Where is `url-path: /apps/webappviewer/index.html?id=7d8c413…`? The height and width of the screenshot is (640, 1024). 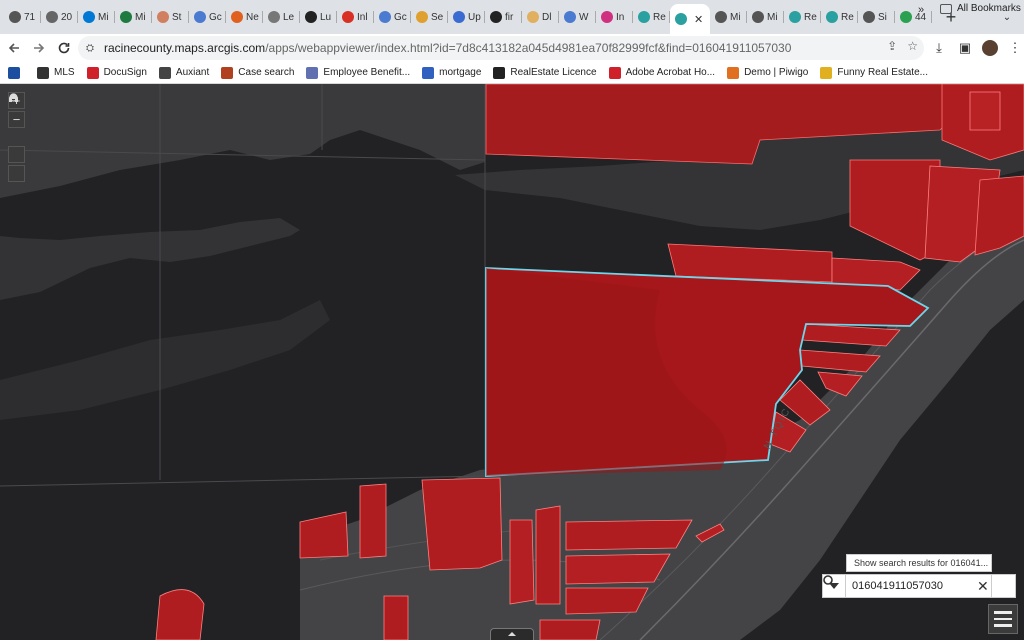 url-path: /apps/webappviewer/index.html?id=7d8c413… is located at coordinates (528, 48).